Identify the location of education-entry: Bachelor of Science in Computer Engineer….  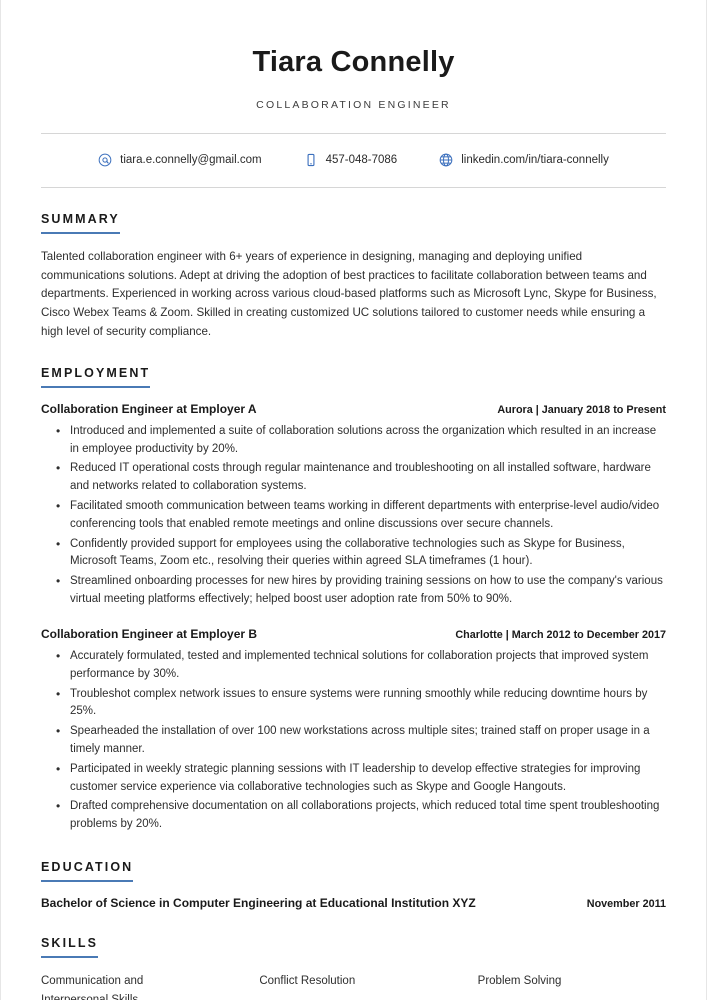
(353, 903).